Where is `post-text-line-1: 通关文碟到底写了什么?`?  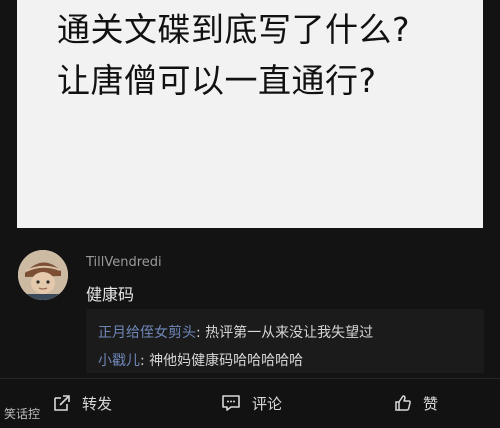 post-text-line-1: 通关文碟到底写了什么? is located at coordinates (234, 29).